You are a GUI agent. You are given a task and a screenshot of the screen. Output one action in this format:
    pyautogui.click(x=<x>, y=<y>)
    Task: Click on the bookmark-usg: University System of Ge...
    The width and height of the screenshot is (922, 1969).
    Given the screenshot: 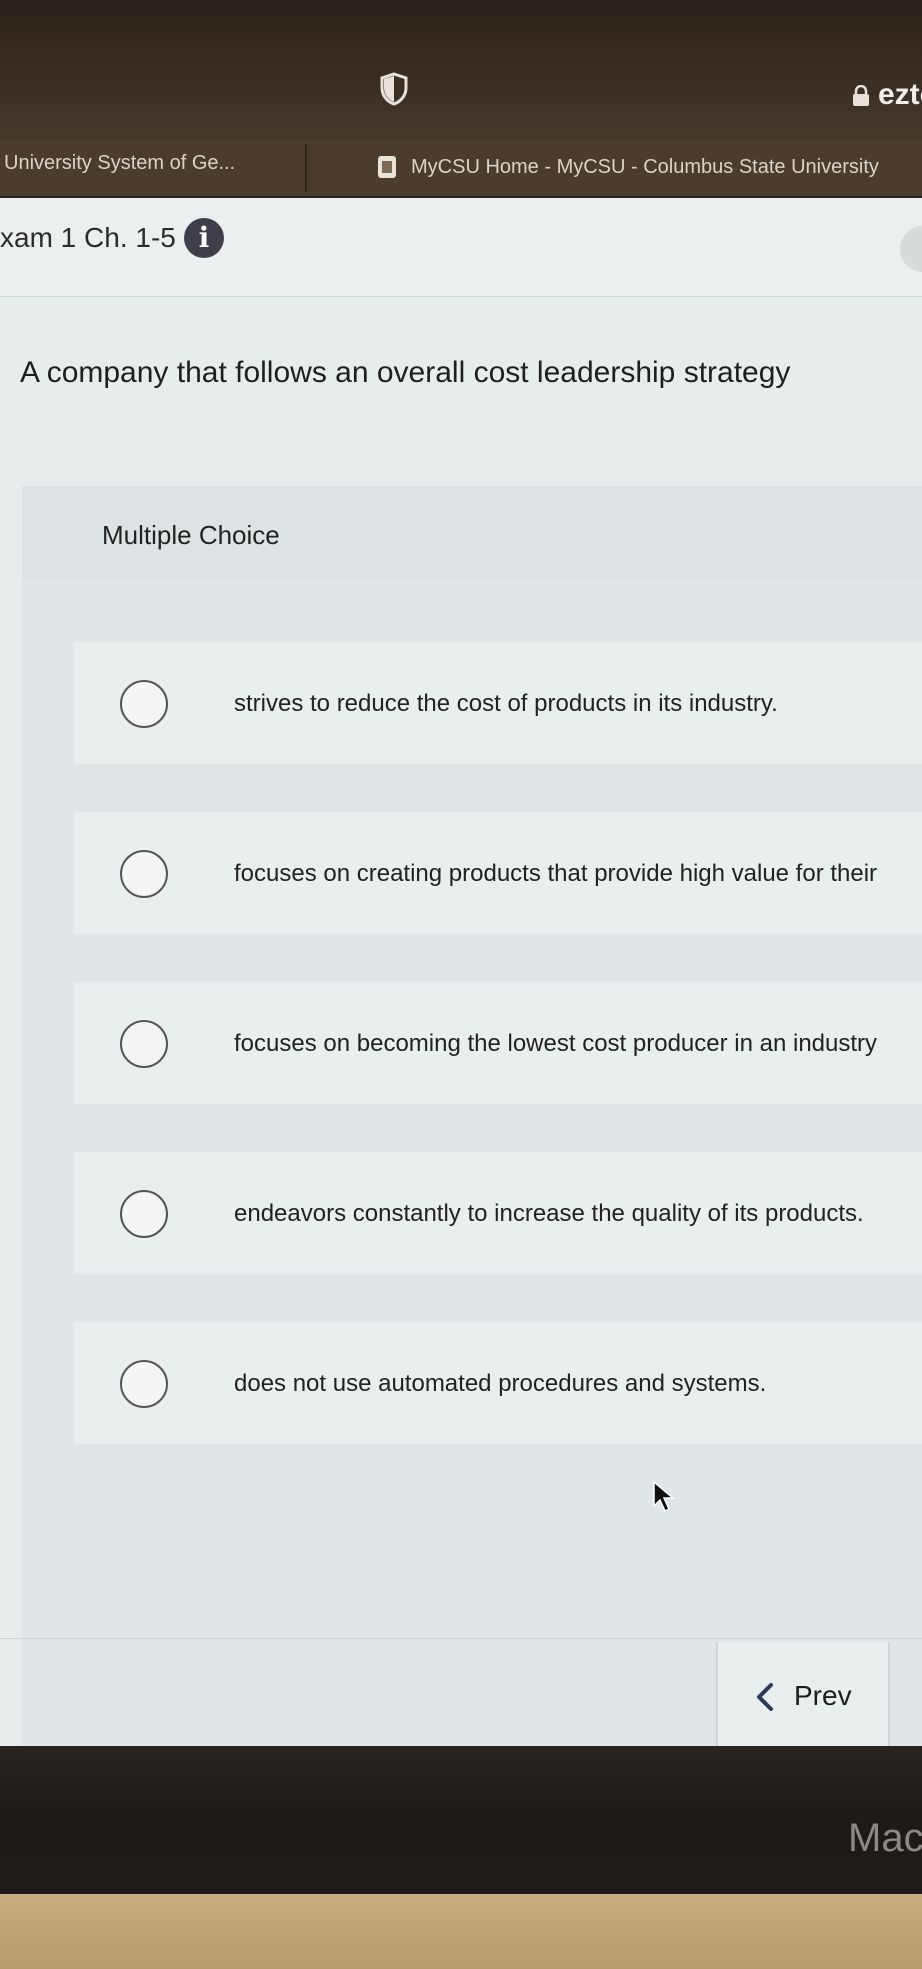 What is the action you would take?
    pyautogui.click(x=119, y=163)
    